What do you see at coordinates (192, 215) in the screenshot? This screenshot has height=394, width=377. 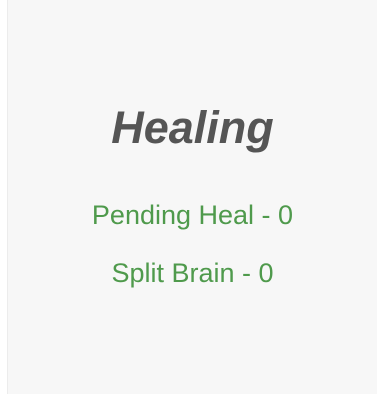 I see `pending-heal-stat: Pending Heal - 0` at bounding box center [192, 215].